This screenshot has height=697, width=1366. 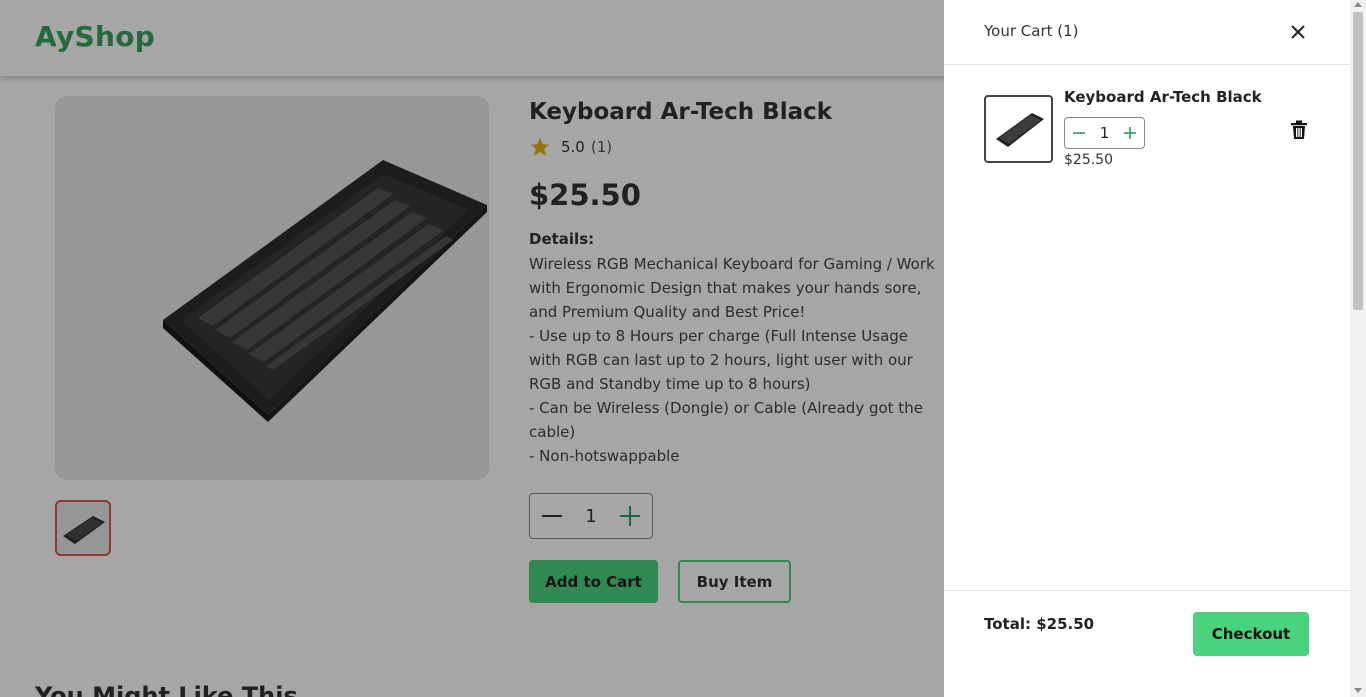 I want to click on scroll-up-arrow-icon, so click(x=1358, y=4).